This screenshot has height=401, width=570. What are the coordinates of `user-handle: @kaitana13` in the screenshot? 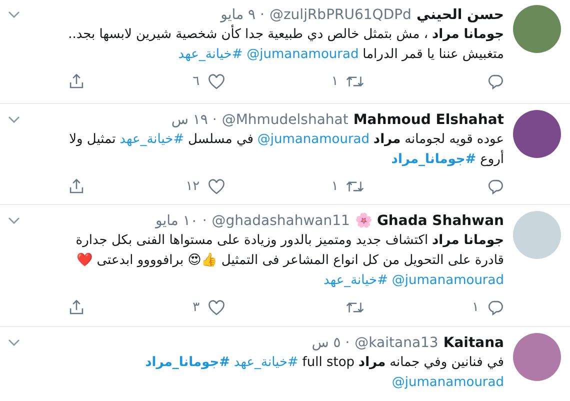 It's located at (396, 343).